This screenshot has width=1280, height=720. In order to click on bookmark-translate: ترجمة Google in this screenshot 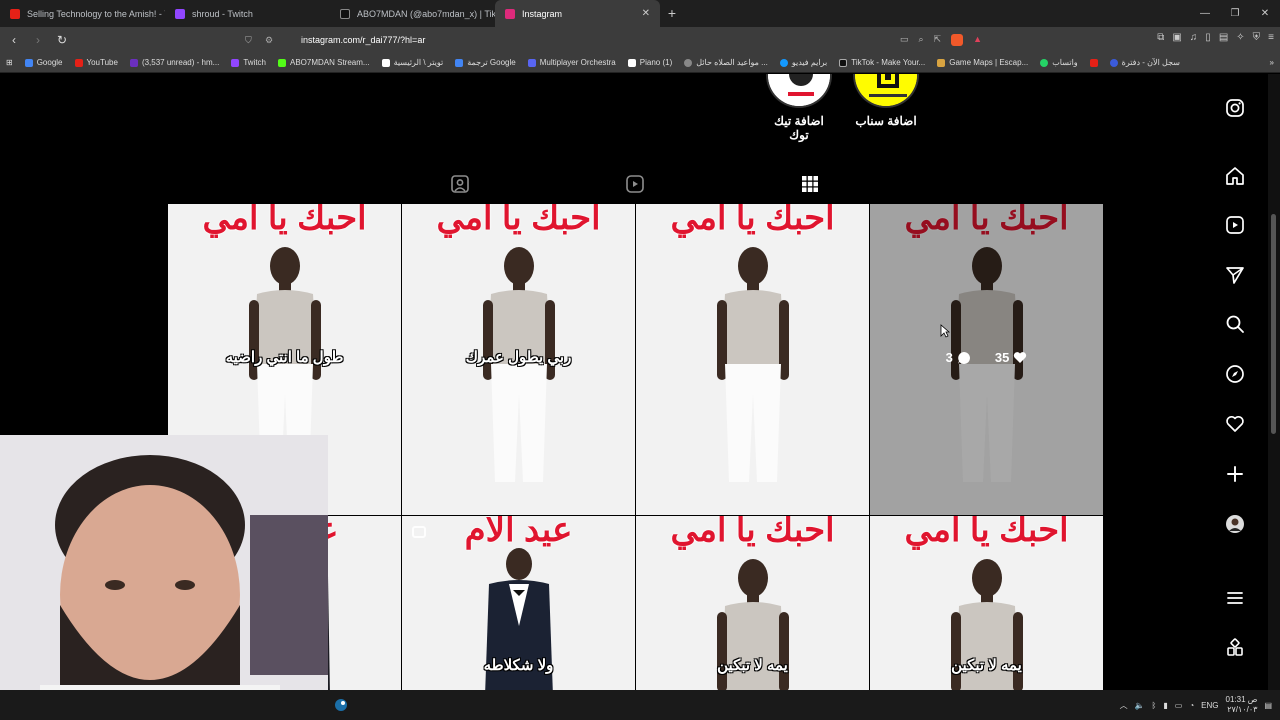, I will do `click(485, 62)`.